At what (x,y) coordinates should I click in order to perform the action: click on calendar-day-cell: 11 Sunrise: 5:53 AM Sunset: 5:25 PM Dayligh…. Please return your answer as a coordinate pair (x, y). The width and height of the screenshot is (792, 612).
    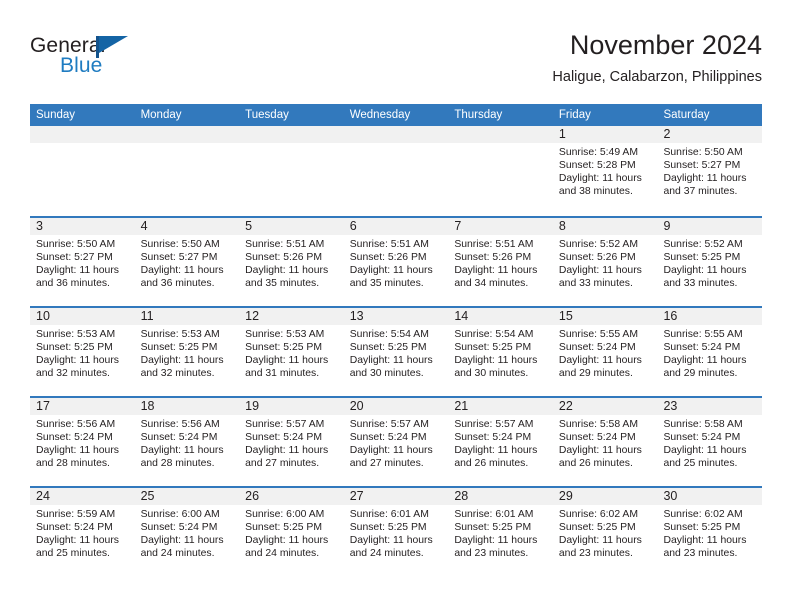
    Looking at the image, I should click on (187, 352).